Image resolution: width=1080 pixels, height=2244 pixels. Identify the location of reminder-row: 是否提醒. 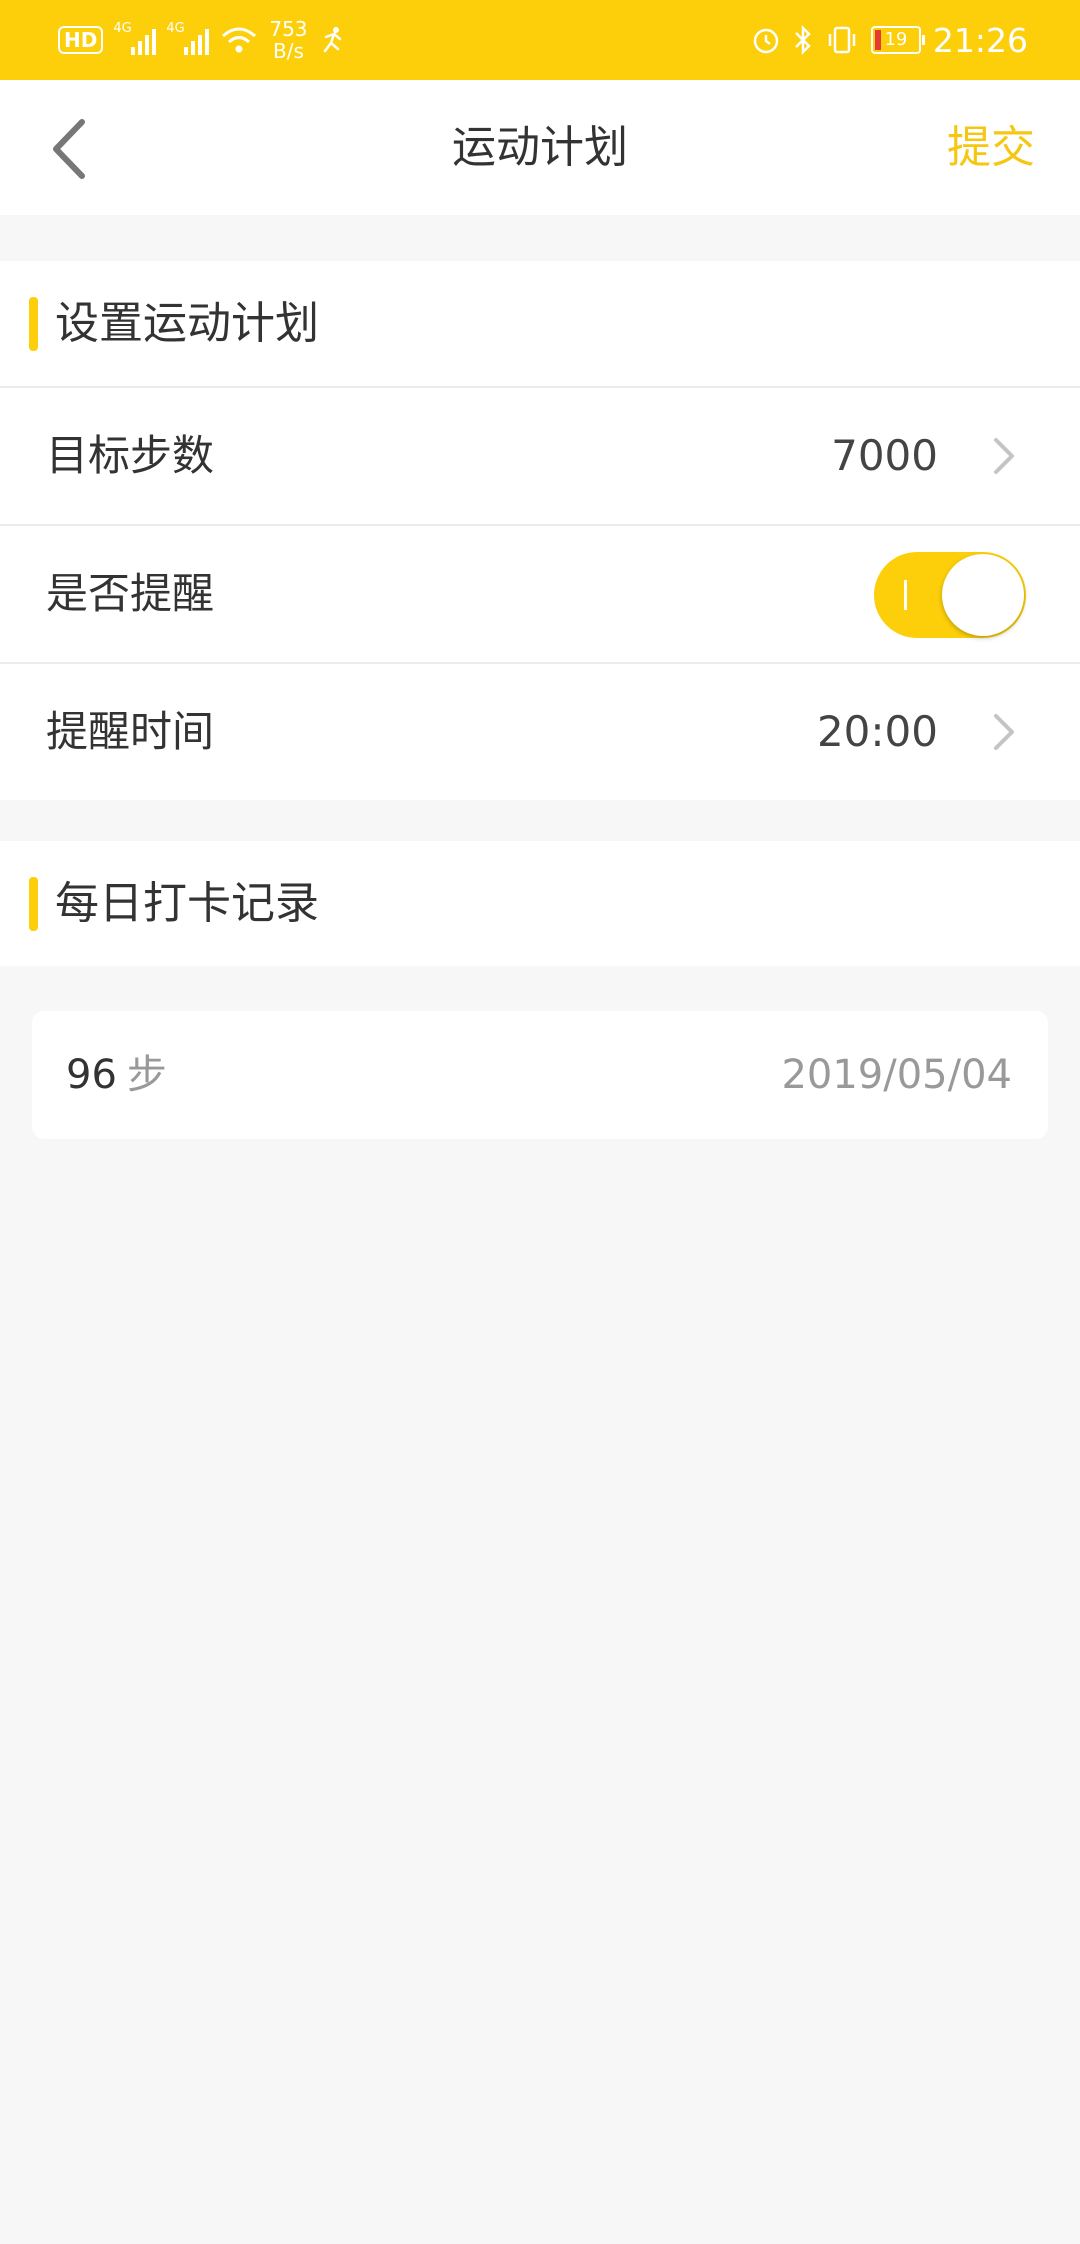
(540, 595).